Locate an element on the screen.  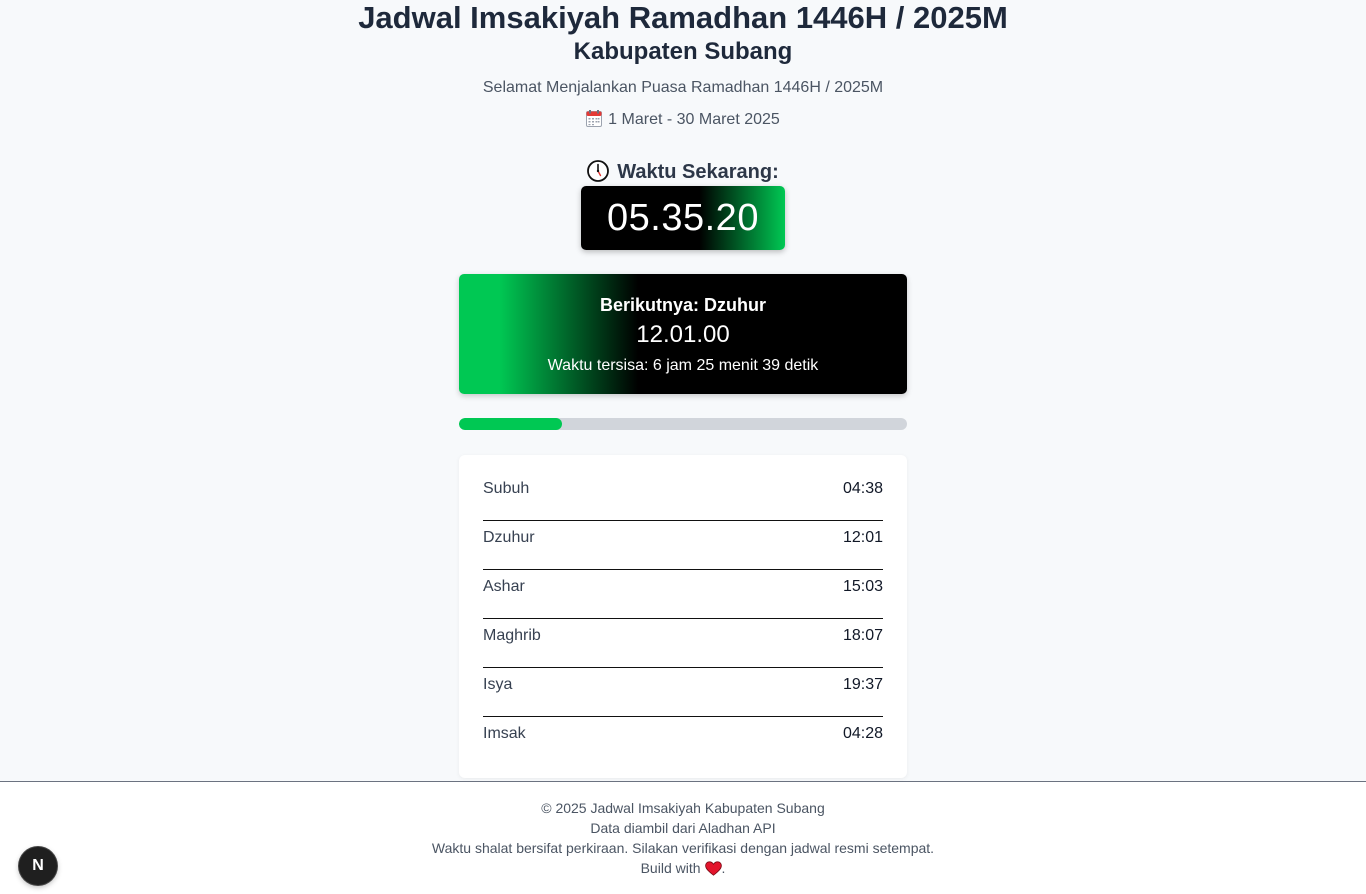
prayer-name: Maghrib is located at coordinates (512, 635).